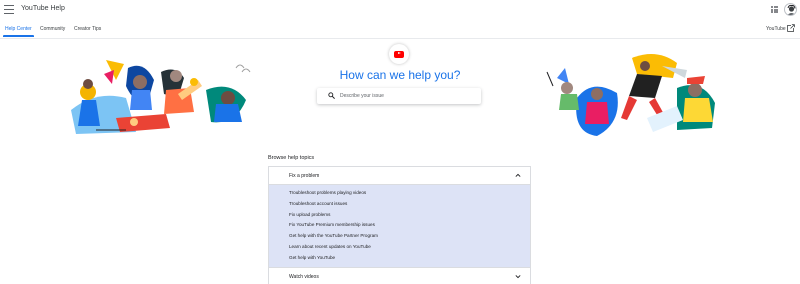 The image size is (800, 284). I want to click on youtube-link: YouTube, so click(776, 29).